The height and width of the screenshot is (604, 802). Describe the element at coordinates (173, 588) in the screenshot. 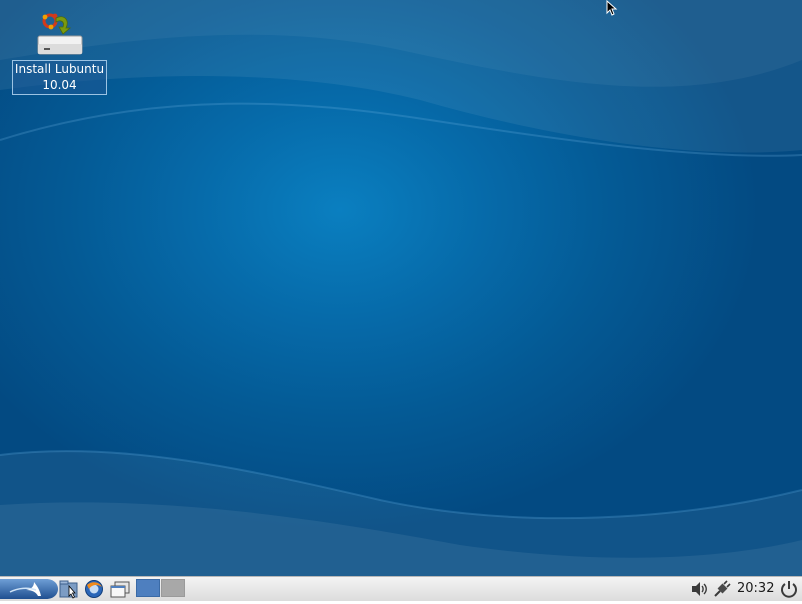

I see `workspace-2-button` at that location.